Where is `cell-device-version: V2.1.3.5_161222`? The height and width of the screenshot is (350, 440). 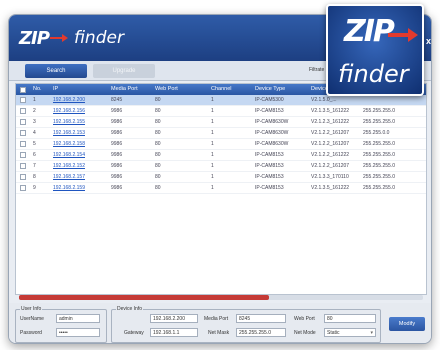
cell-device-version: V2.1.3.5_161222 is located at coordinates (330, 188).